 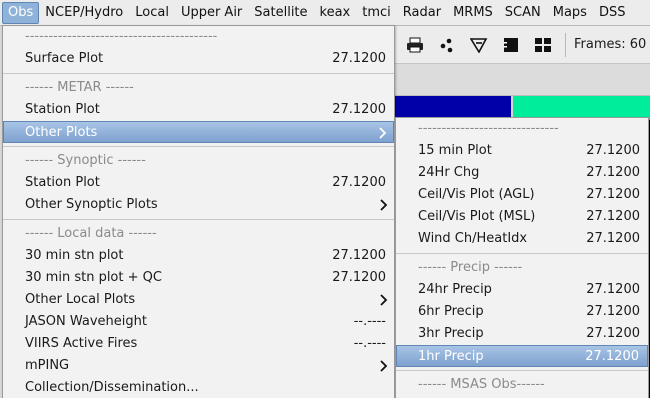 I want to click on menu-obs: Obs, so click(x=21, y=12).